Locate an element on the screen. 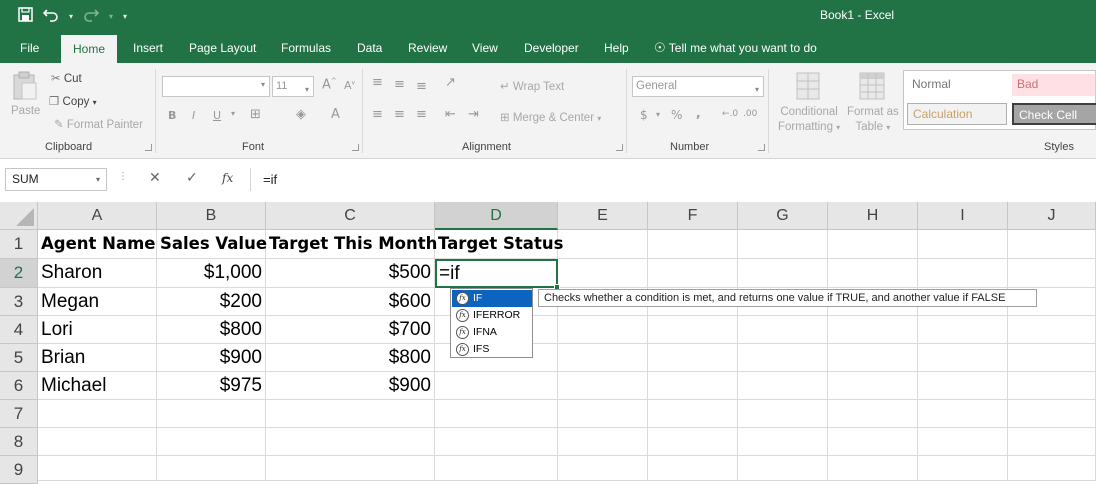  cell-f2 is located at coordinates (693, 273).